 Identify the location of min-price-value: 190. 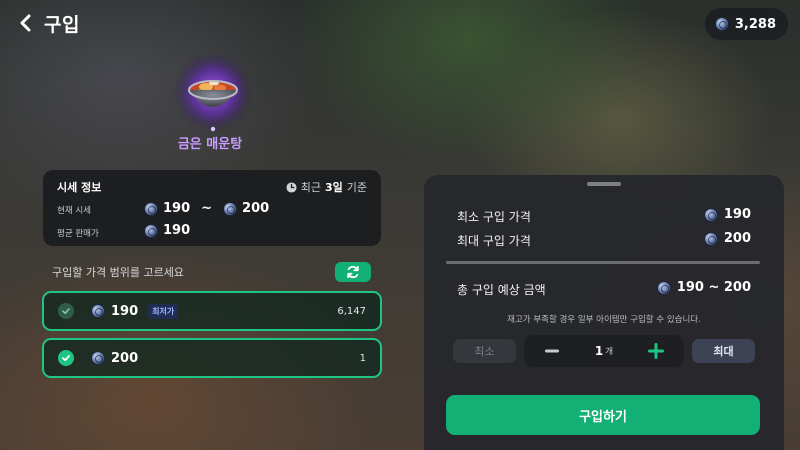
(737, 214).